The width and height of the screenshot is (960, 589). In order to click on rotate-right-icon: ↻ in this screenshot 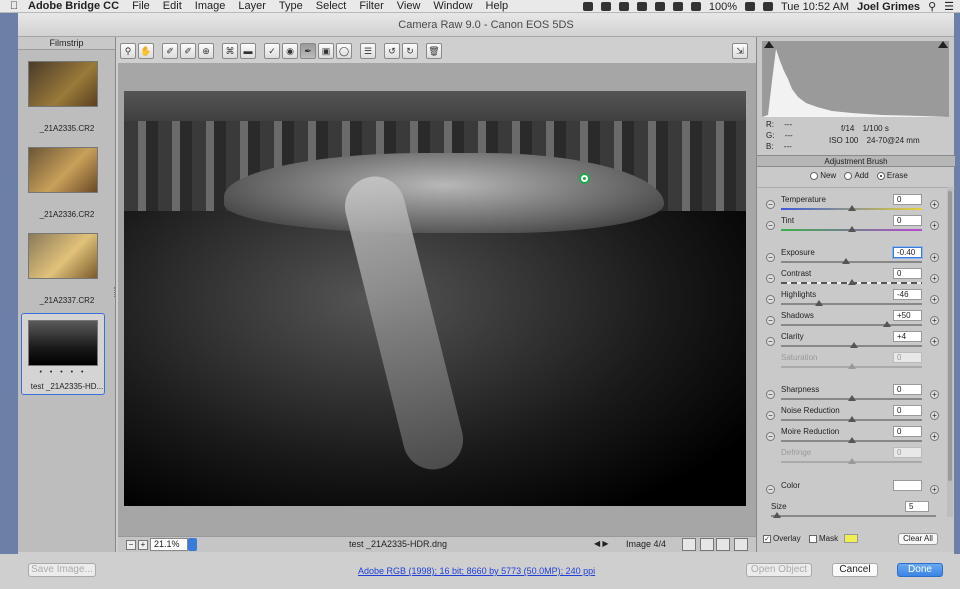, I will do `click(410, 51)`.